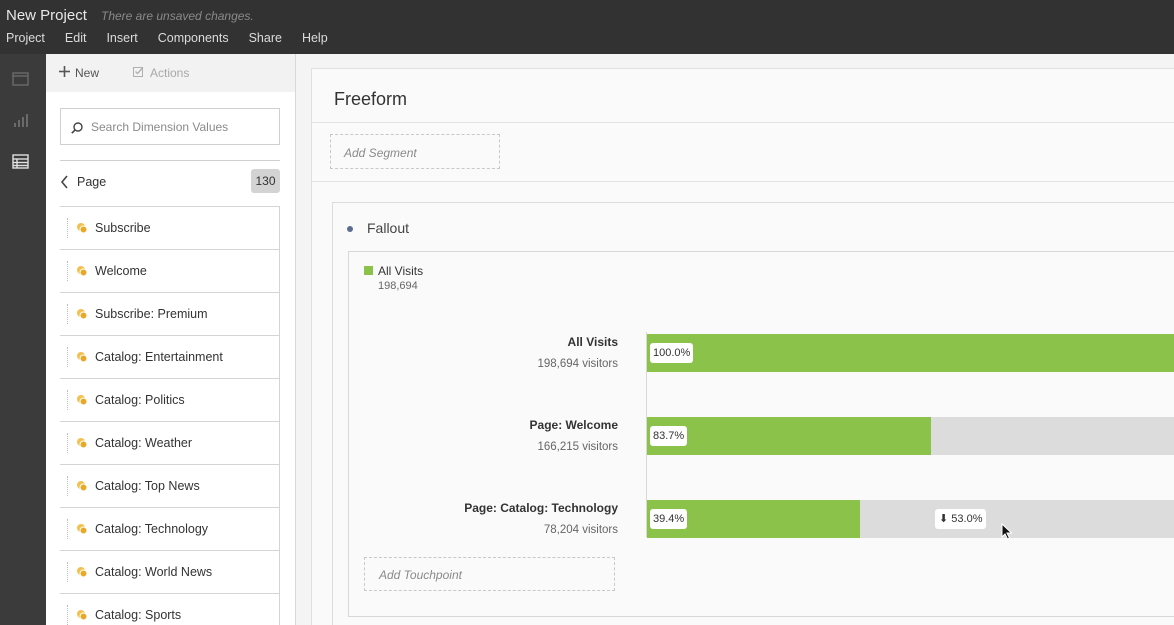 This screenshot has width=1174, height=625. I want to click on list-item: Catalog: Top News, so click(170, 485).